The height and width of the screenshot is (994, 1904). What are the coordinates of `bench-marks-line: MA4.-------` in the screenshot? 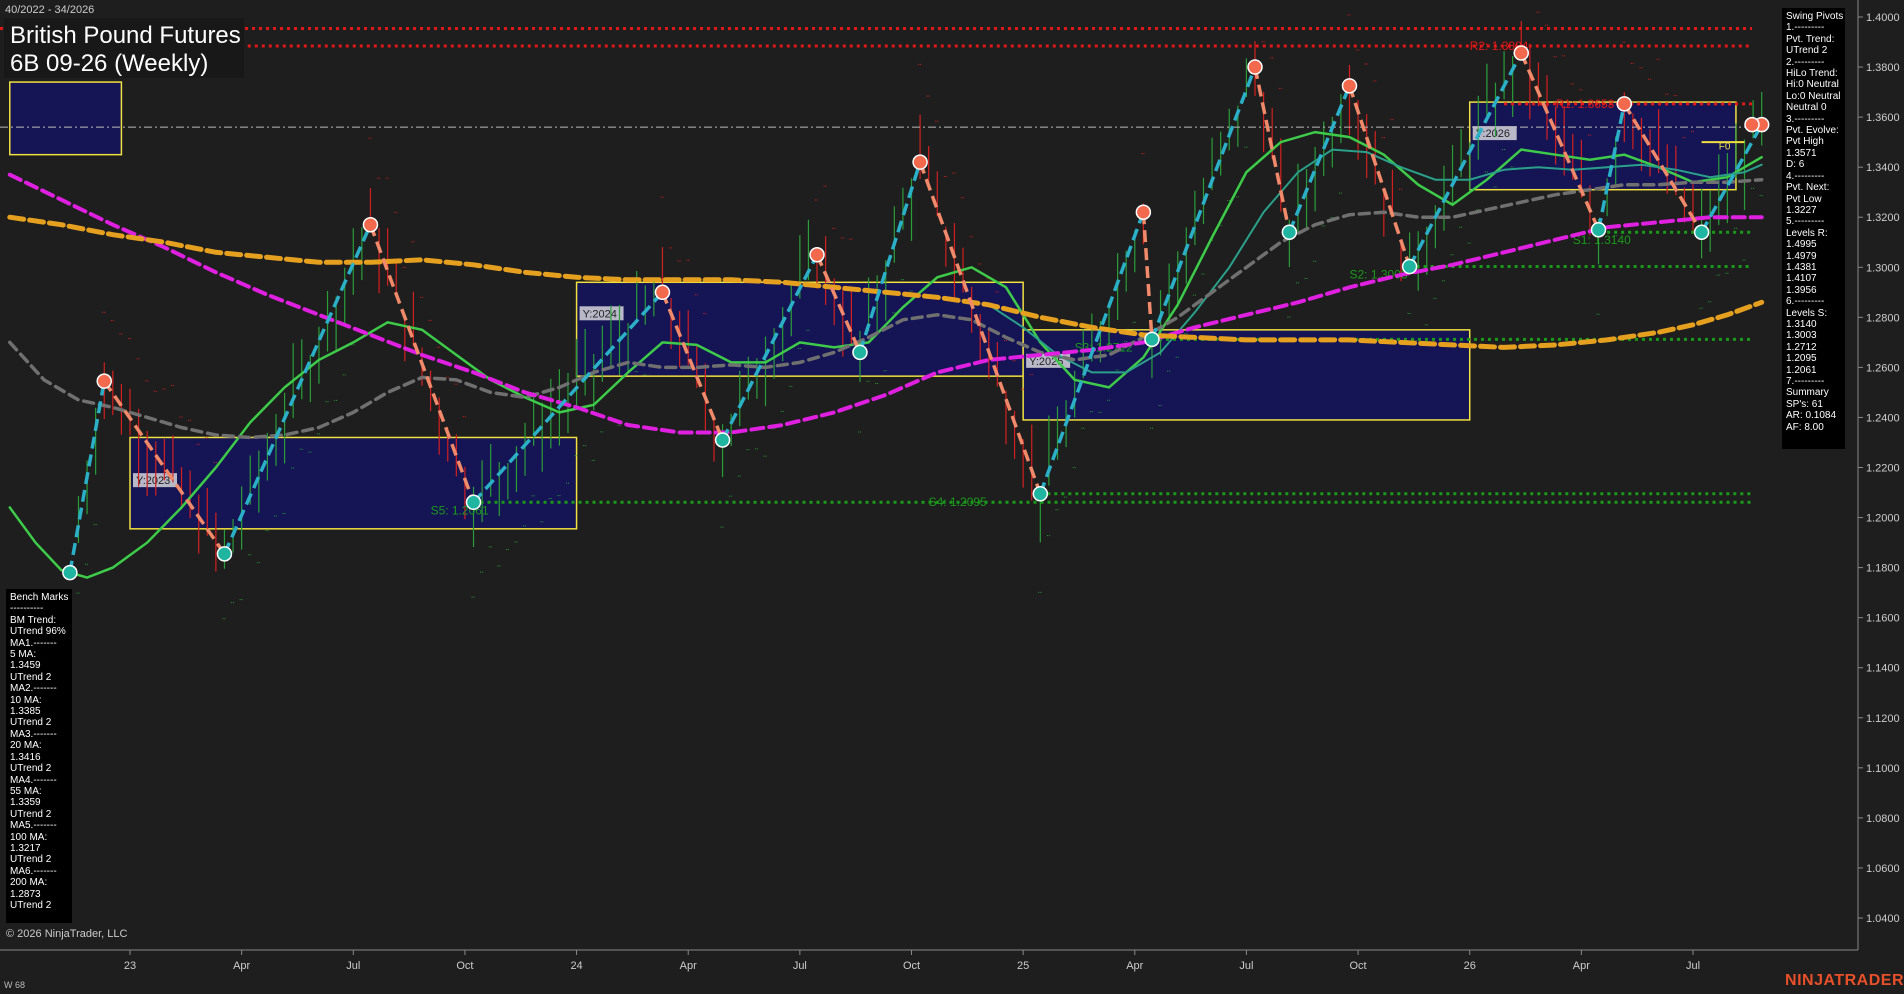 It's located at (33, 780).